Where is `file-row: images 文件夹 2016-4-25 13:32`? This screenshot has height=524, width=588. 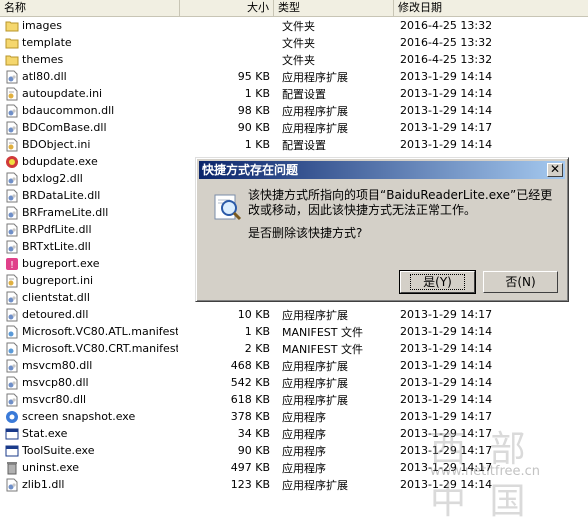
file-row: images 文件夹 2016-4-25 13:32 is located at coordinates (294, 25).